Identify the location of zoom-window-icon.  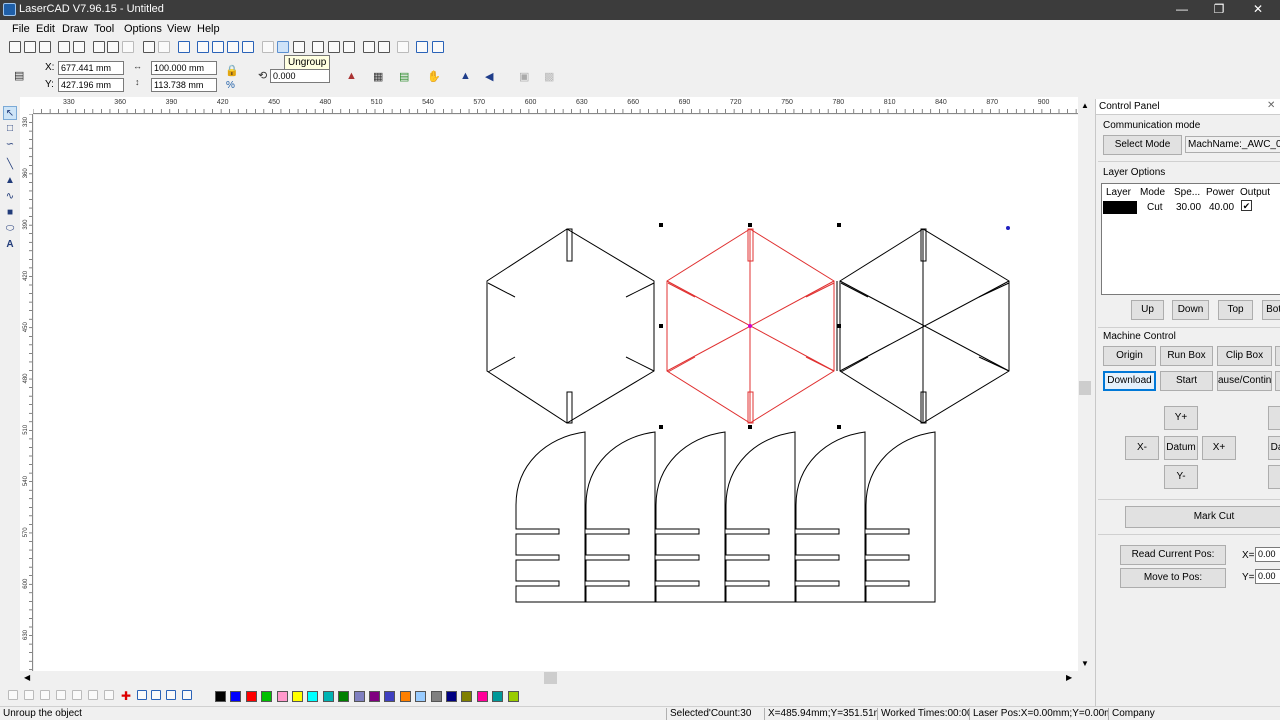
(233, 47).